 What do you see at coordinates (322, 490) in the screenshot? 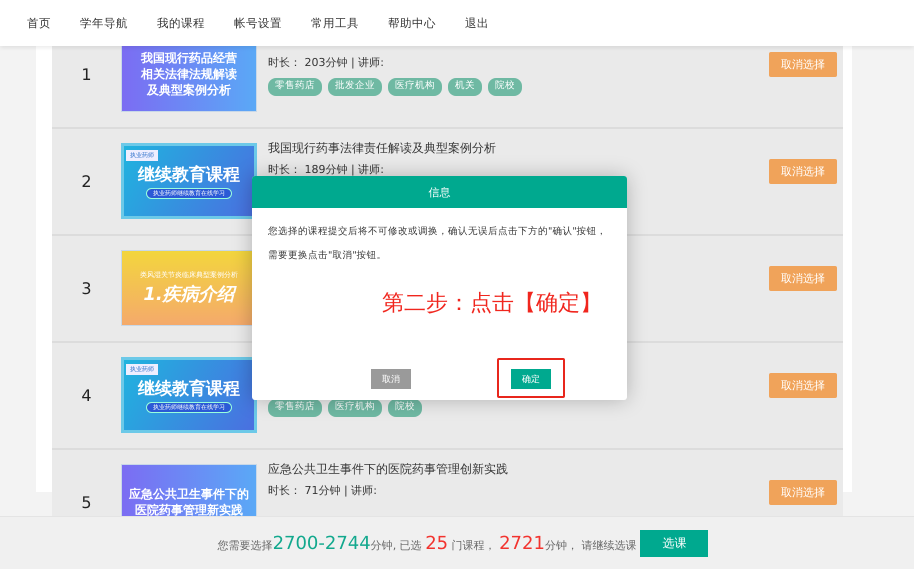
I see `course-duration: 时长： 71分钟 | 讲师:` at bounding box center [322, 490].